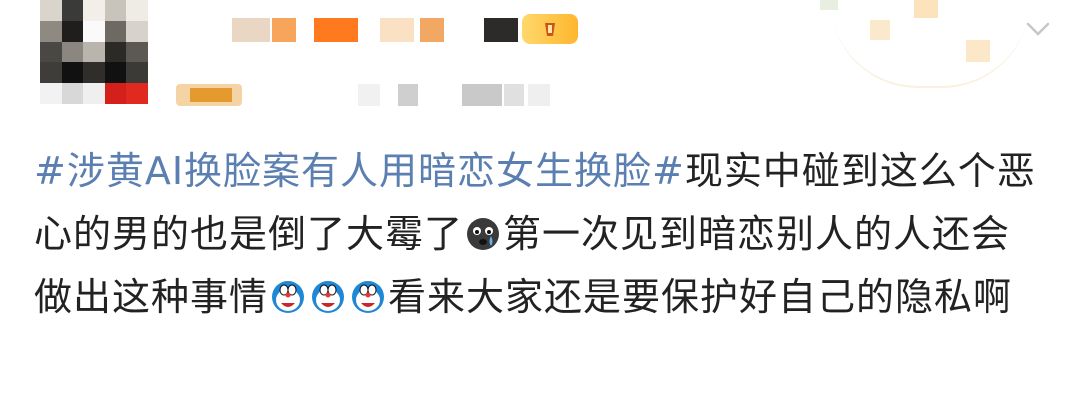  I want to click on topic-link: #涉黄AI换脸案有人用暗恋女生换脸#, so click(359, 171).